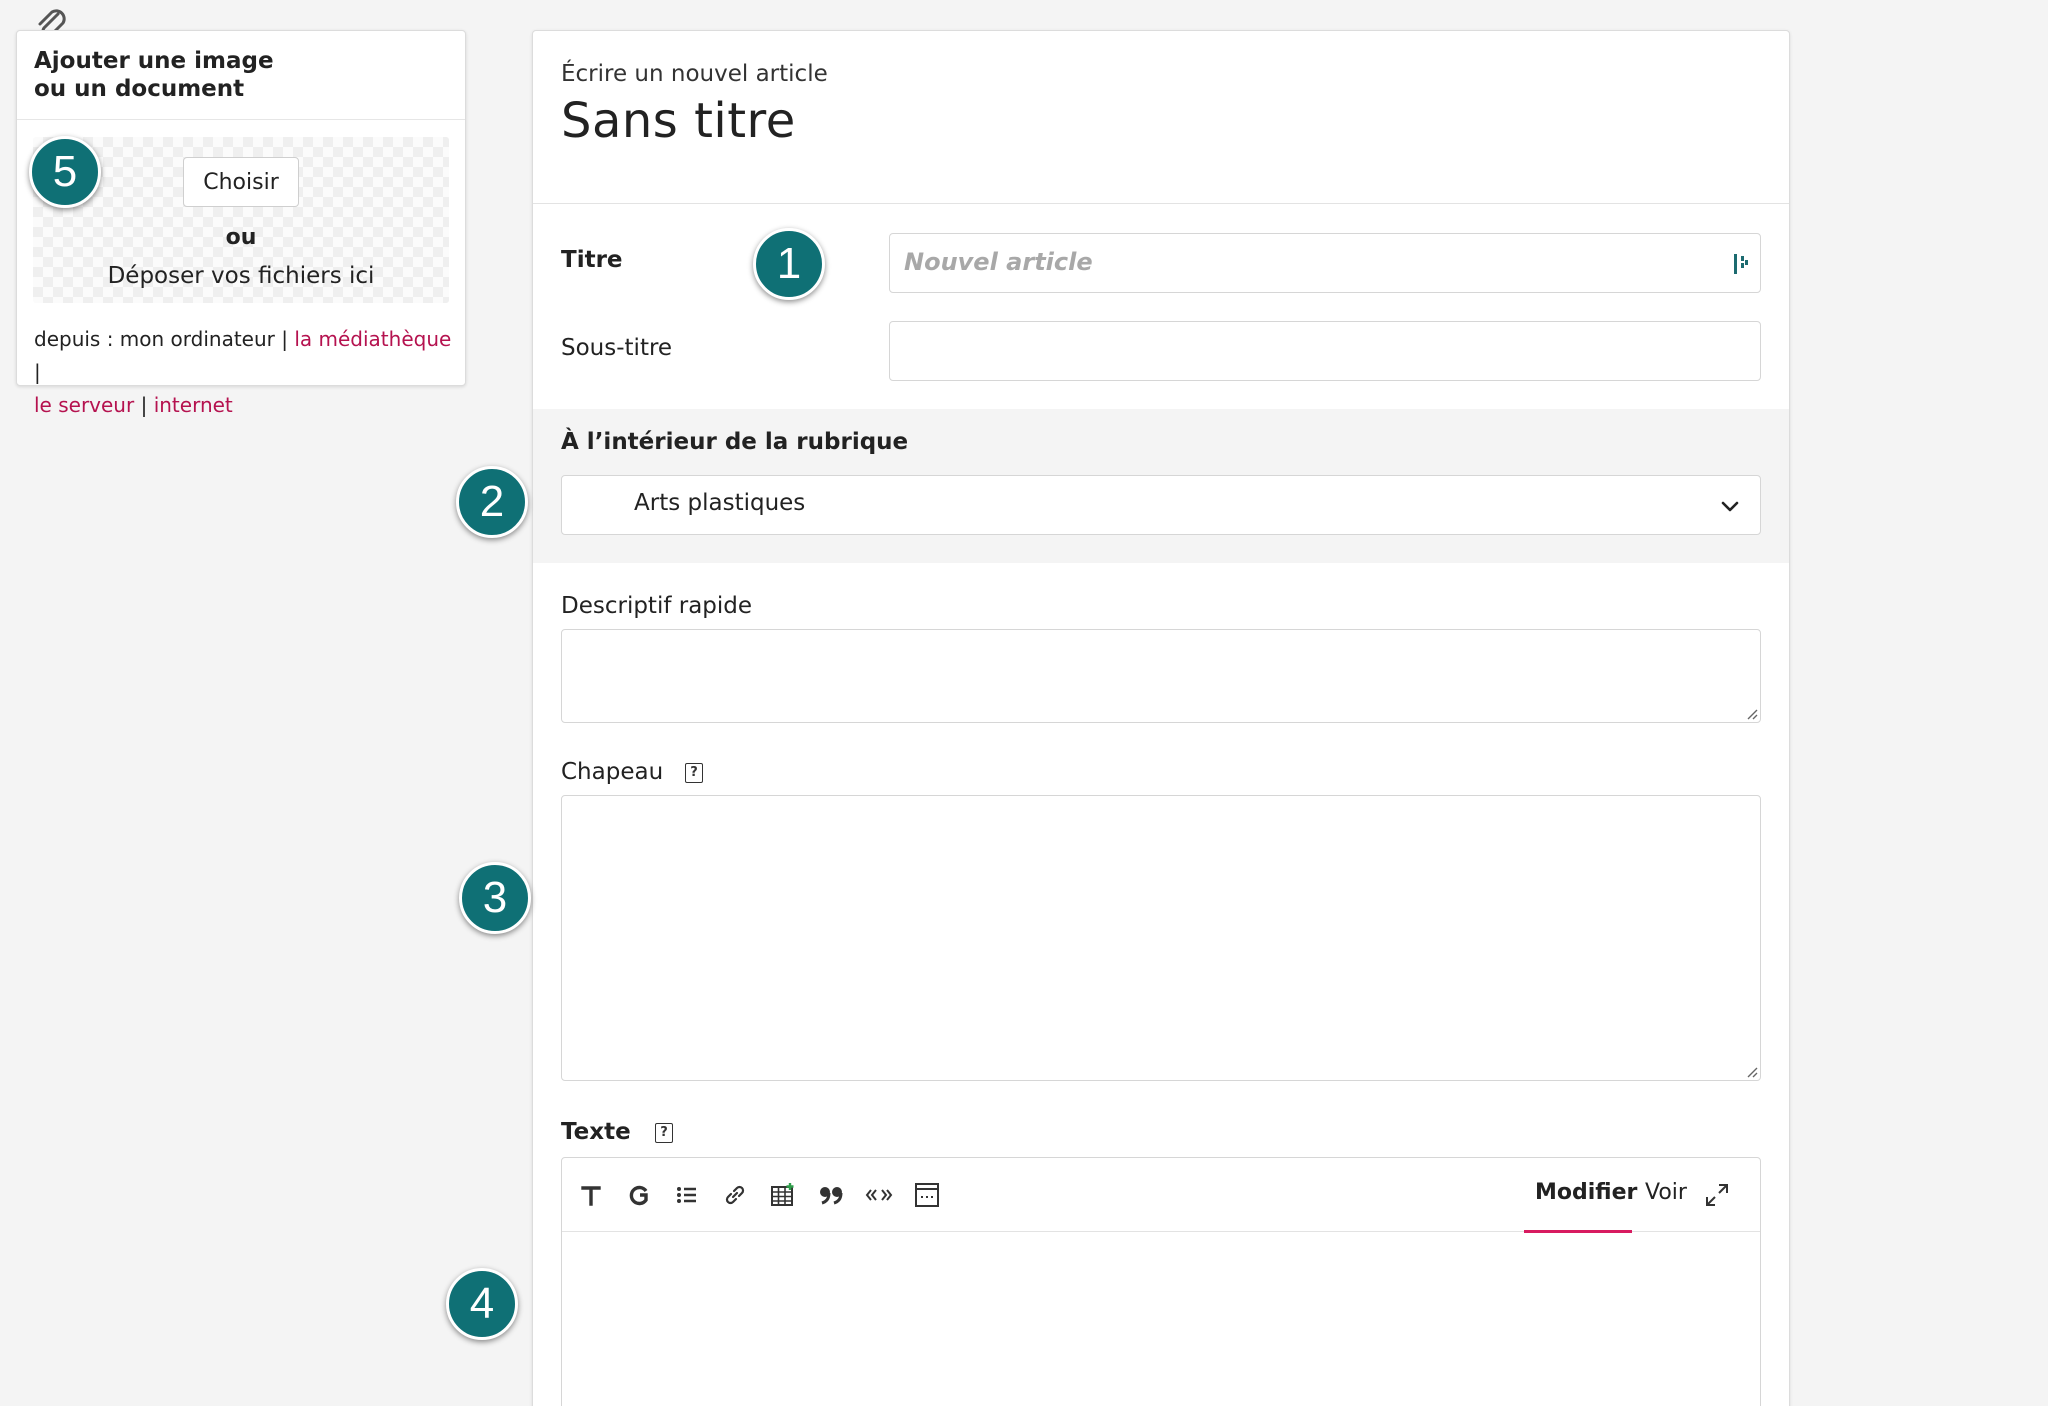  I want to click on texte-label: Texte, so click(596, 1132).